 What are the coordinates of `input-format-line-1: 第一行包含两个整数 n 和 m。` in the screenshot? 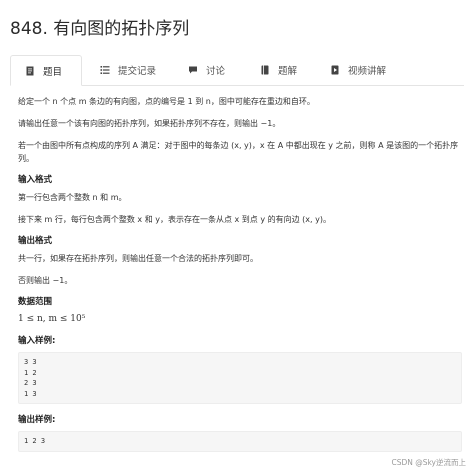 It's located at (72, 197).